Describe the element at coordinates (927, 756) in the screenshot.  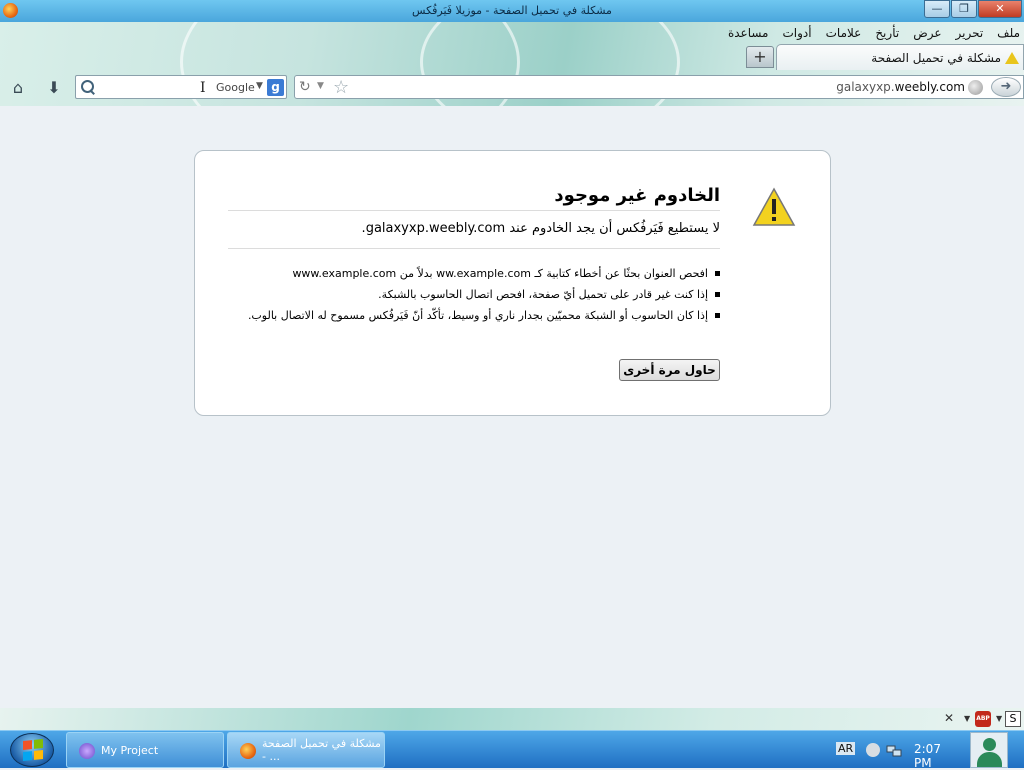
I see `clock: 2:07 PM` at that location.